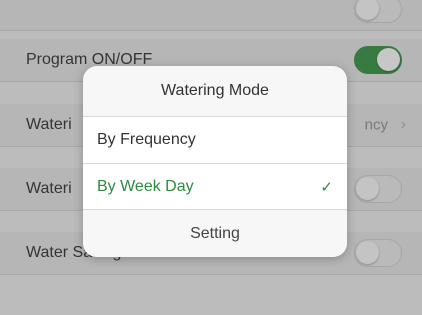 The height and width of the screenshot is (315, 422). Describe the element at coordinates (146, 139) in the screenshot. I see `option-label: By Frequency` at that location.